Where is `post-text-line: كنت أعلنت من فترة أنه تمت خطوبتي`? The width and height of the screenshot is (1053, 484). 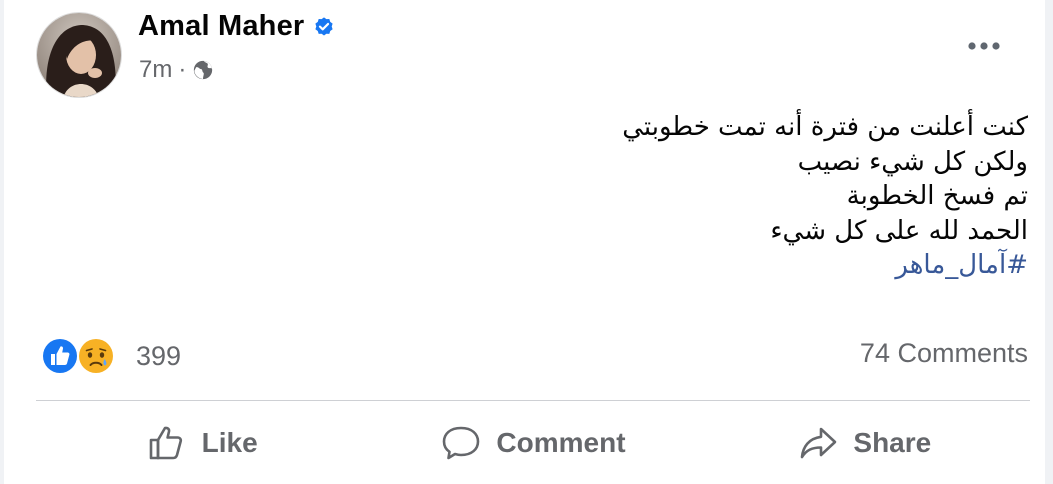
post-text-line: كنت أعلنت من فترة أنه تمت خطوبتي is located at coordinates (825, 127).